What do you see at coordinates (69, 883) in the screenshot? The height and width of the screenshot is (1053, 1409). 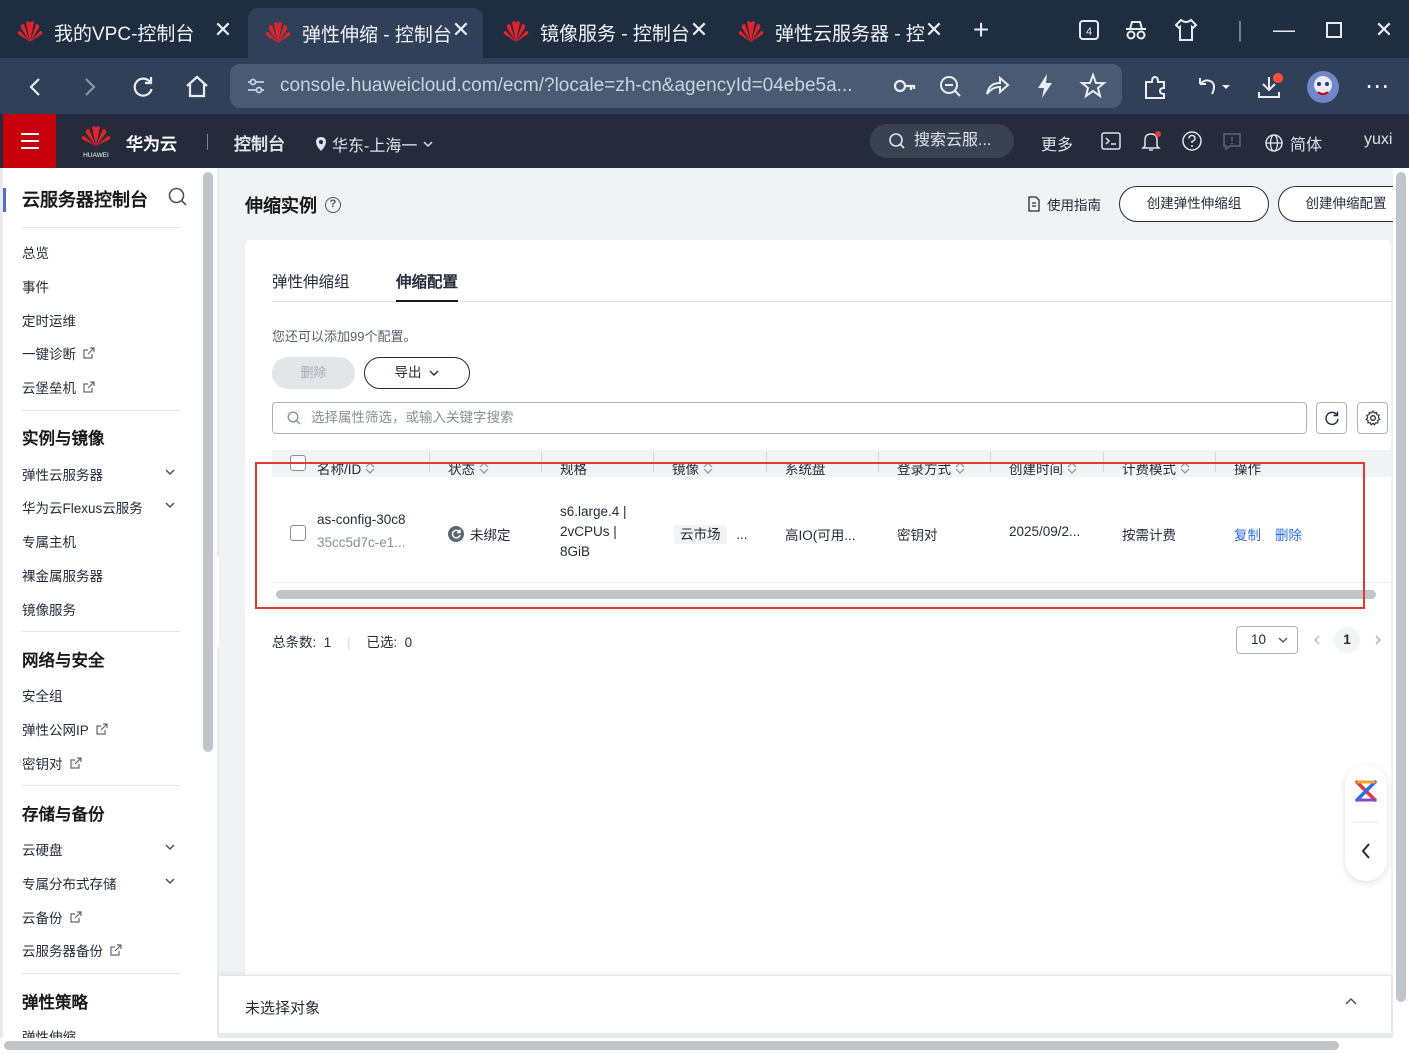 I see `sidebar-item-dss: 专属分布式存储` at bounding box center [69, 883].